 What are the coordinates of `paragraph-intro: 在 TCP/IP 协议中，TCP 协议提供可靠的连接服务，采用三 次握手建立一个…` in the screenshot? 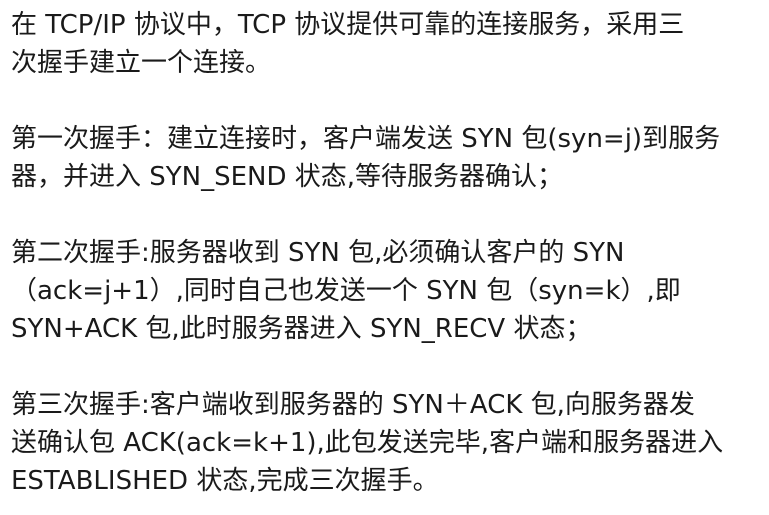 It's located at (385, 44).